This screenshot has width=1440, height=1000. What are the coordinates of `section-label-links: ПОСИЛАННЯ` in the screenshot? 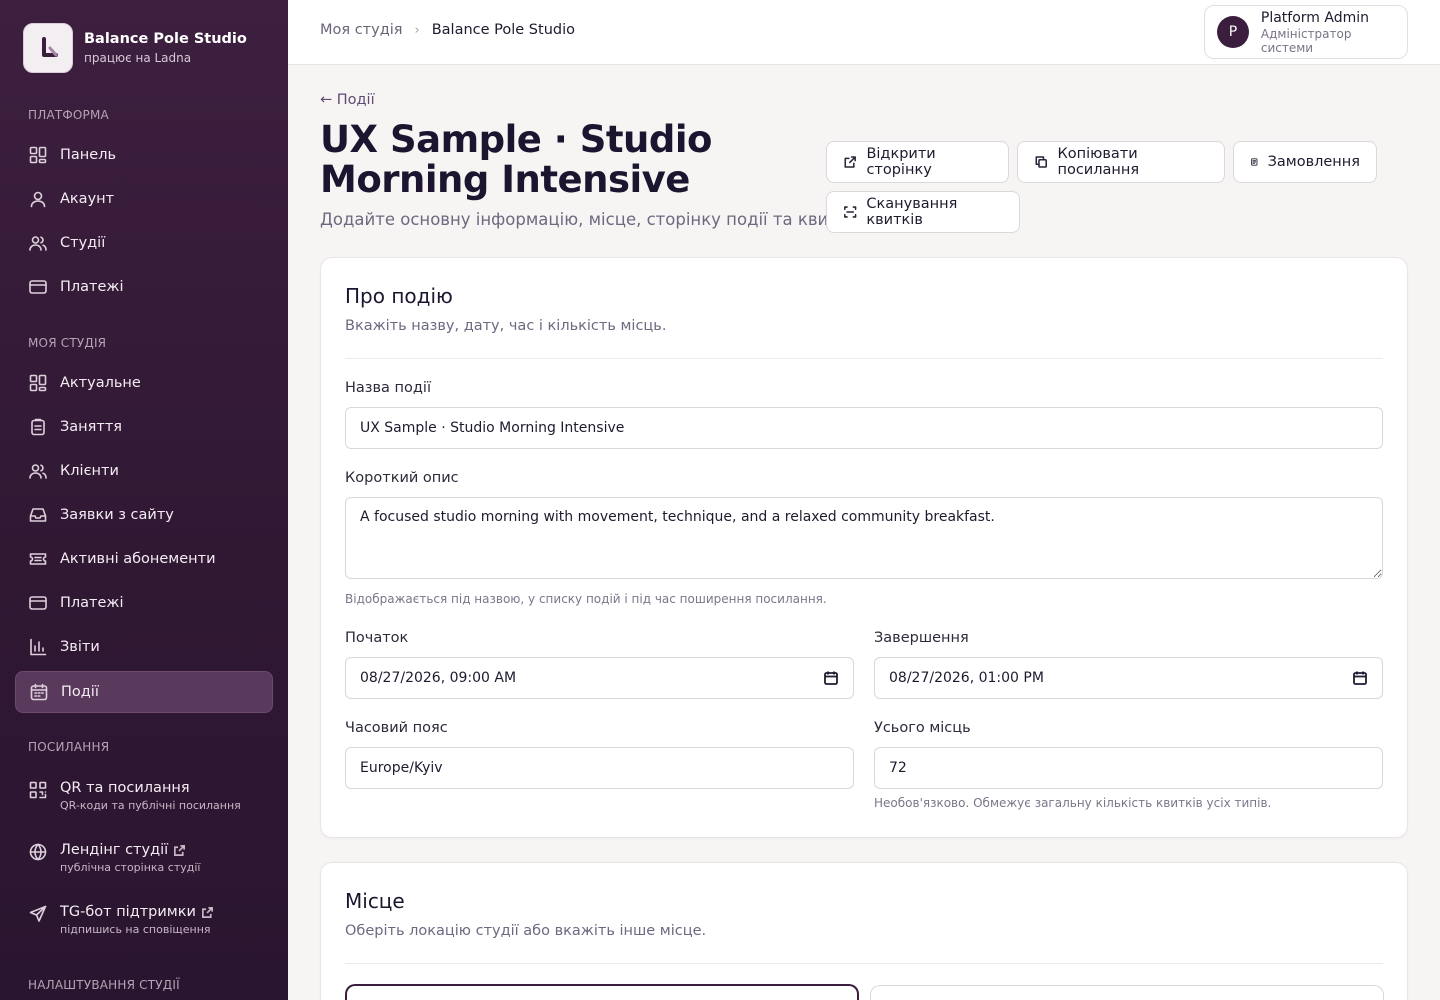 It's located at (69, 747).